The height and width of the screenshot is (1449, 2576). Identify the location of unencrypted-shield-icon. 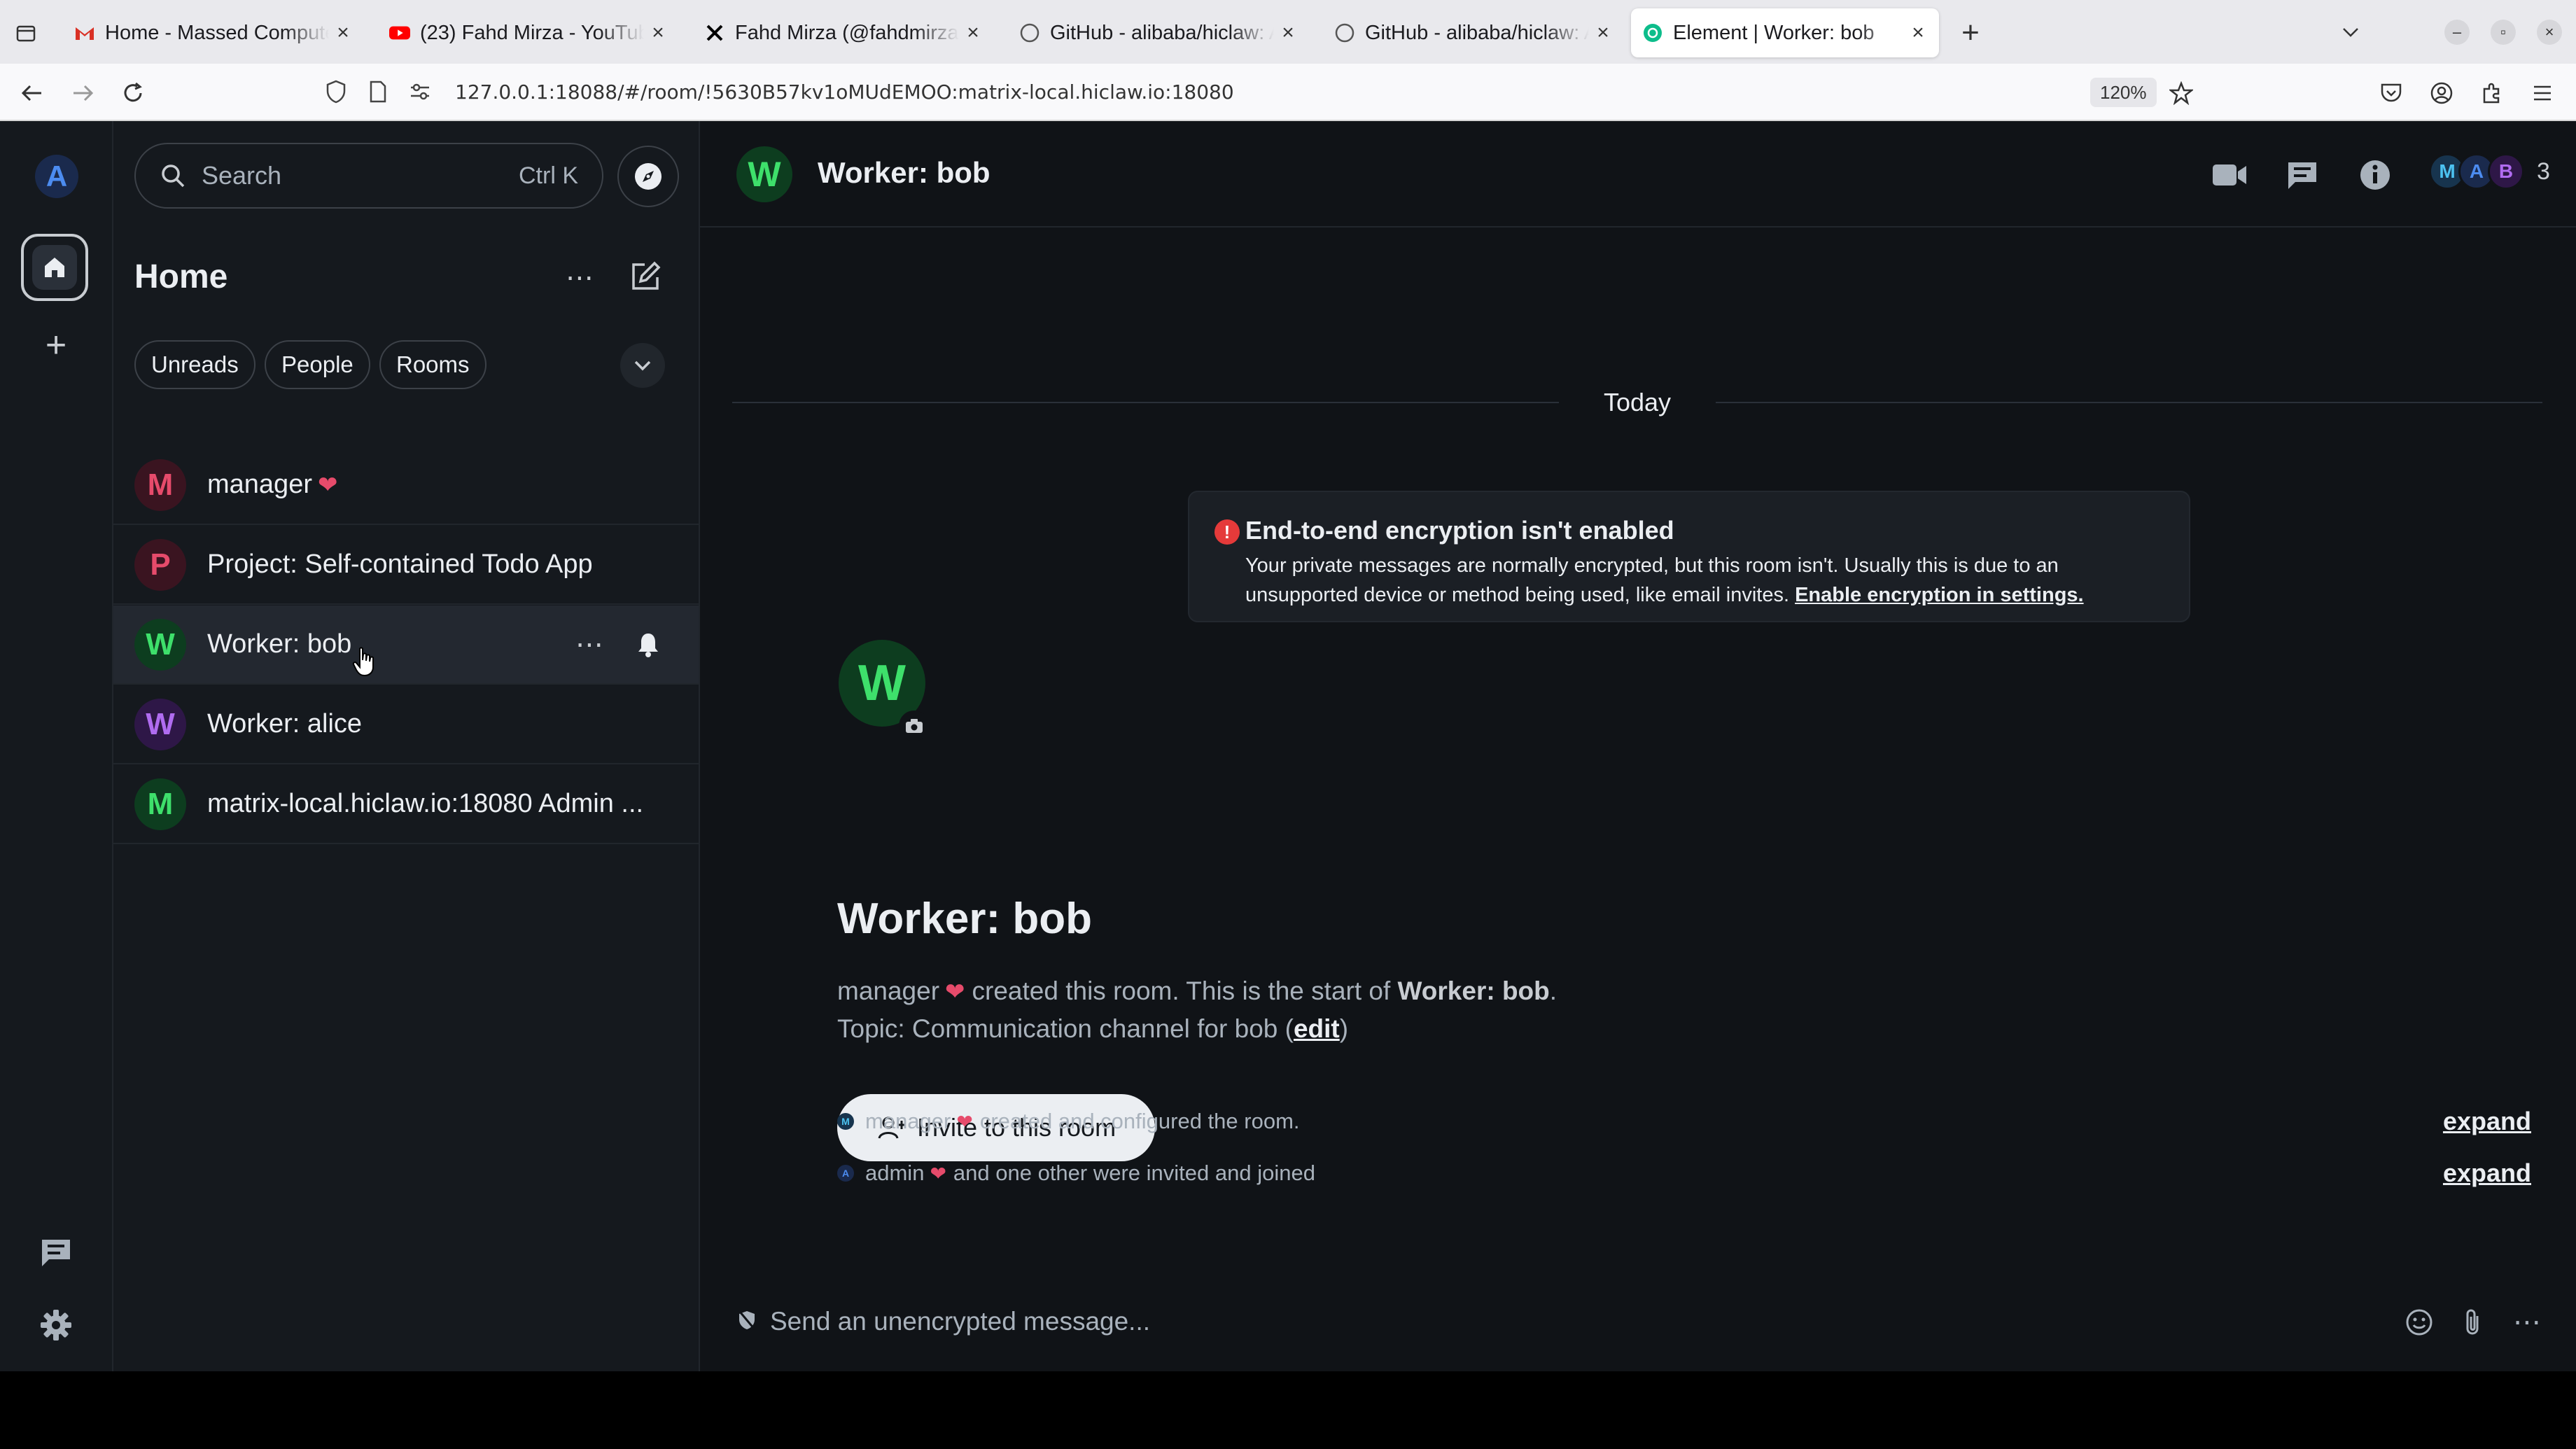
(746, 1320).